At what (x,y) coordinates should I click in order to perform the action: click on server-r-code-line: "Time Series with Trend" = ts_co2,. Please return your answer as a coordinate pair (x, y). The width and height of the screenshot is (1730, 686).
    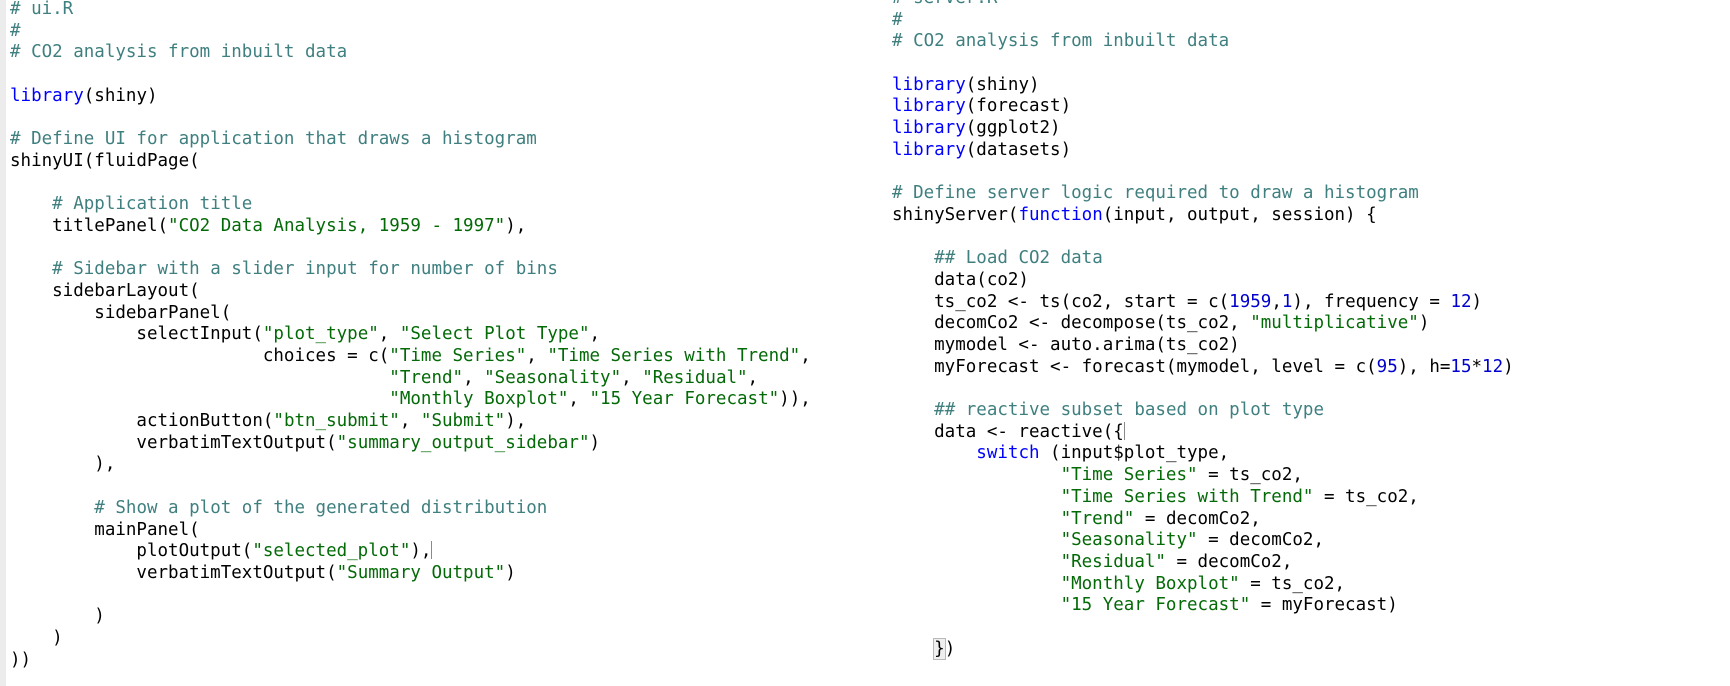
    Looking at the image, I should click on (1311, 498).